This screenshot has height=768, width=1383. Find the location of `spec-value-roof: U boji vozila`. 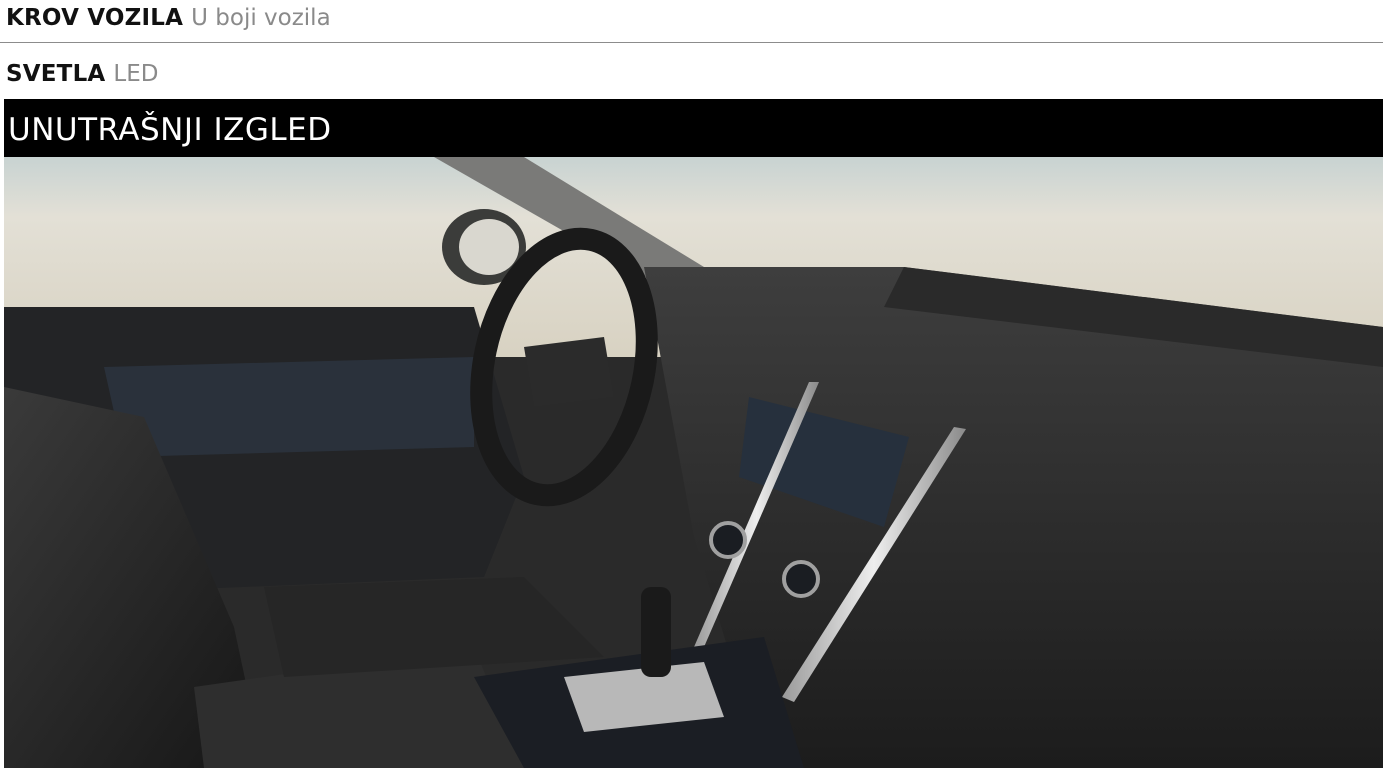

spec-value-roof: U boji vozila is located at coordinates (261, 18).